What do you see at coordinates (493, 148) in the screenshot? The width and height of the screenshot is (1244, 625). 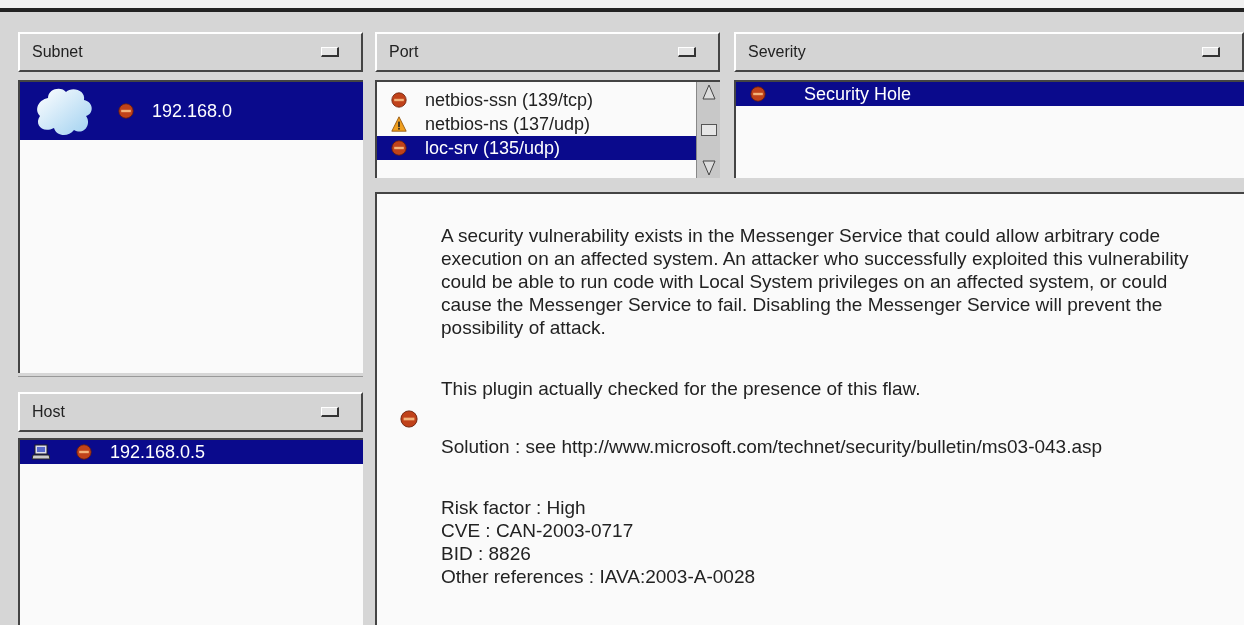 I see `row-label: loc-srv (135/udp)` at bounding box center [493, 148].